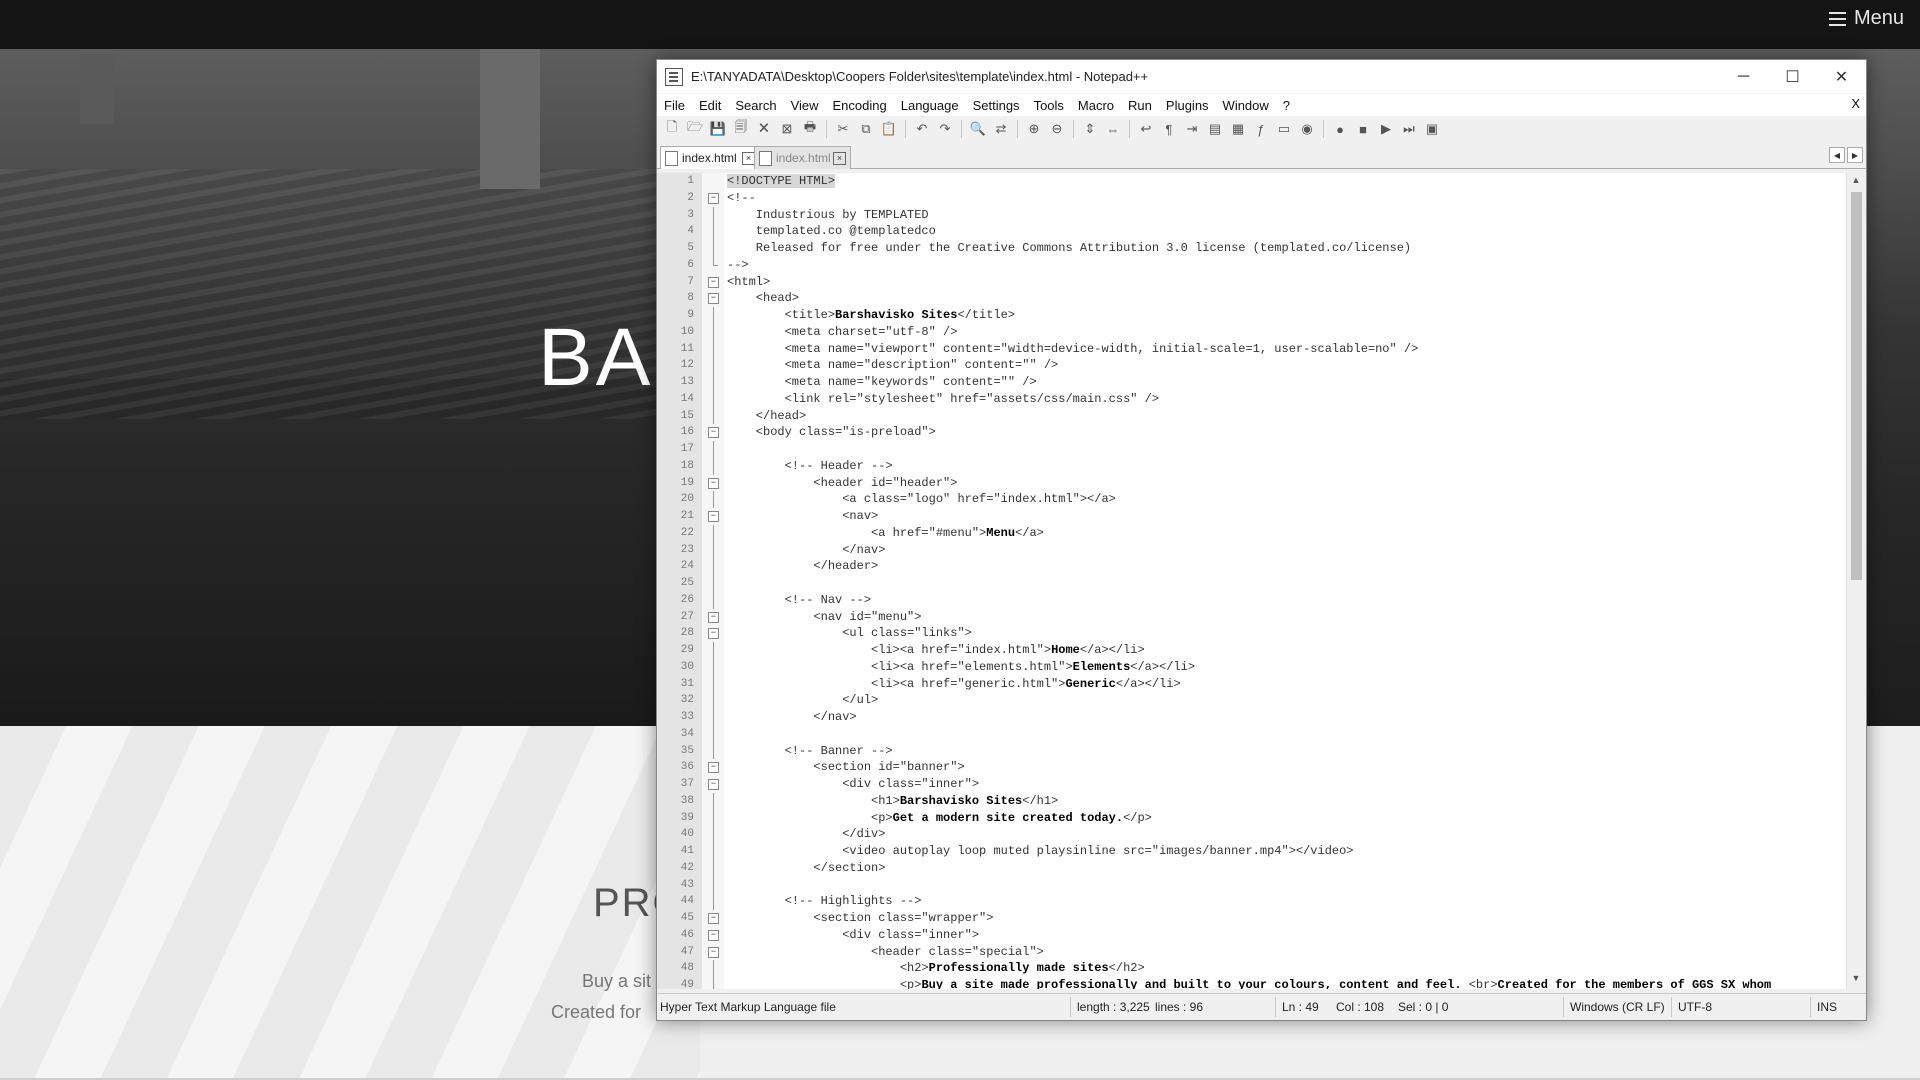  Describe the element at coordinates (1285, 533) in the screenshot. I see `code-line: <a href="#menu">Menu</a>` at that location.